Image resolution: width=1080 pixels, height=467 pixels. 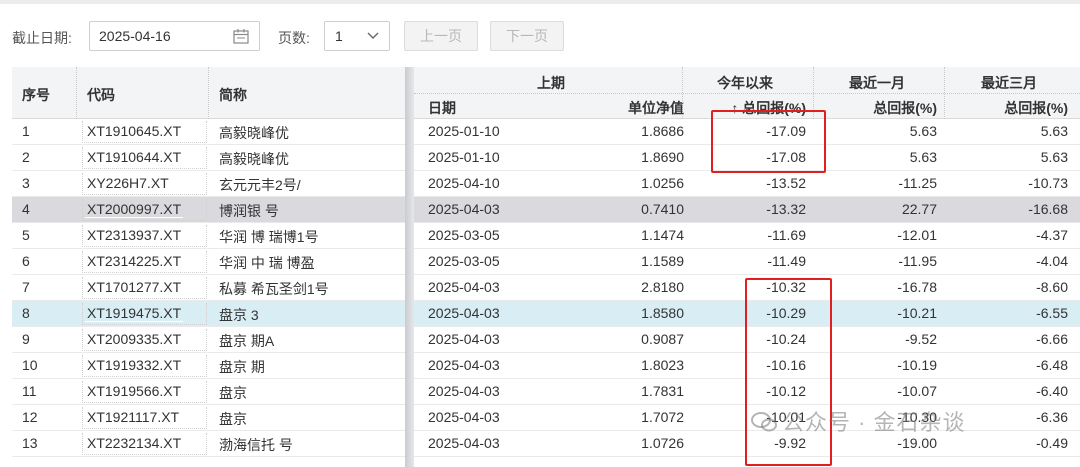 What do you see at coordinates (26, 209) in the screenshot?
I see `cell-seq: 4` at bounding box center [26, 209].